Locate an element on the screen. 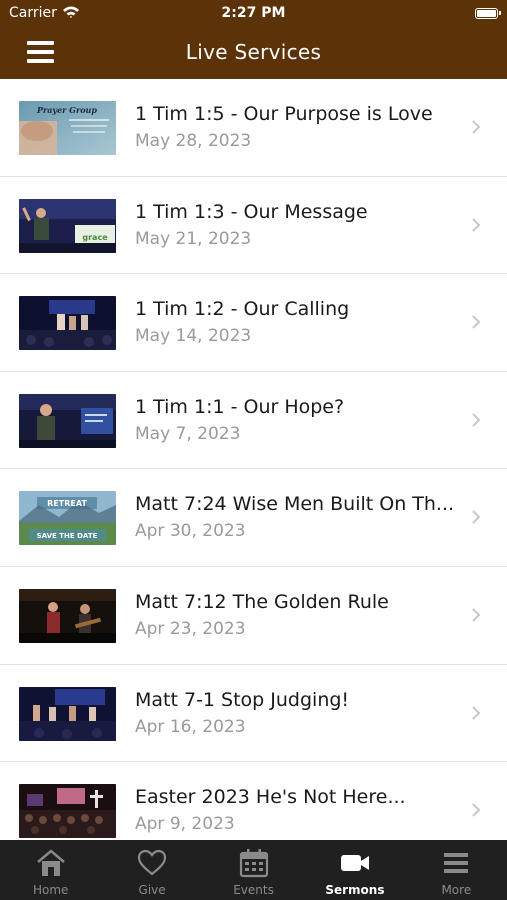 This screenshot has width=507, height=900. sermon-date: May 7, 2023 is located at coordinates (188, 433).